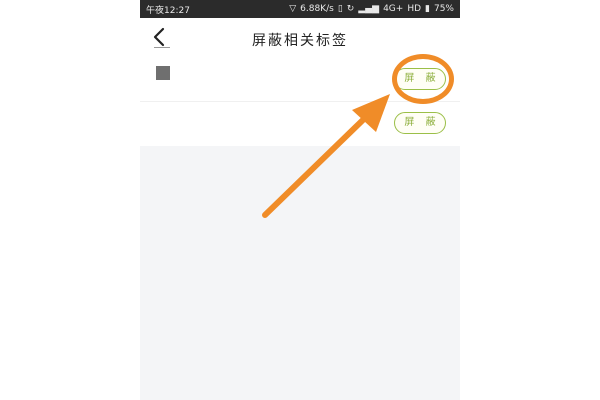 The height and width of the screenshot is (400, 600). I want to click on status-bar: 午夜12:27 ▽ 6.88K/s ▯ ↻ ▂▄▆ 4G+ HD ▮ 75%, so click(300, 9).